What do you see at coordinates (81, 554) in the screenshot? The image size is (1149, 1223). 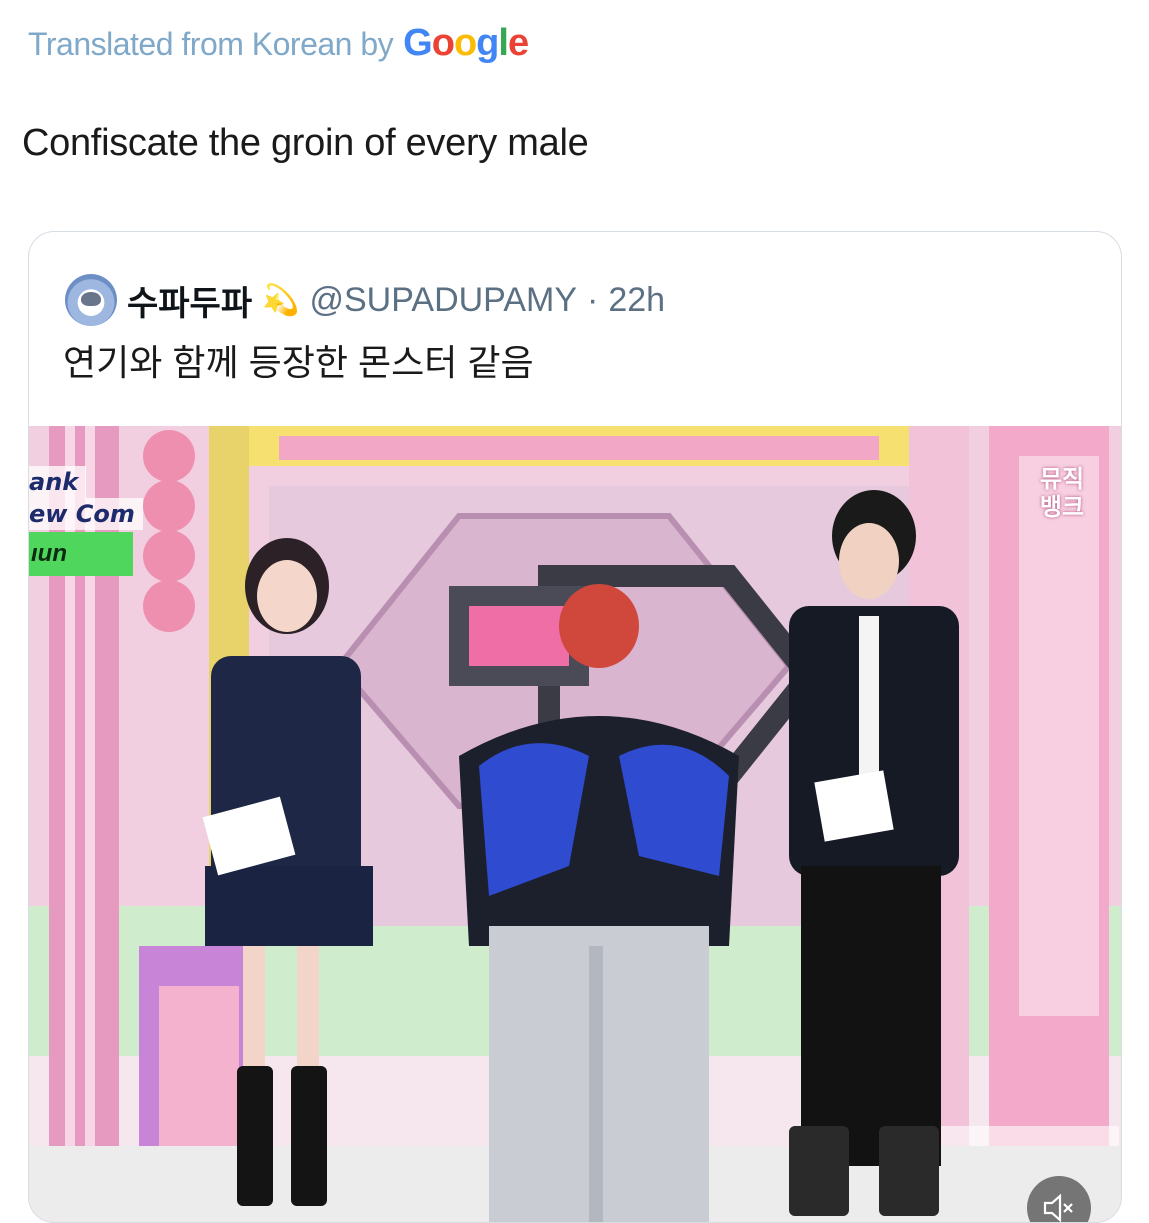 I see `ticker-label: ıun` at bounding box center [81, 554].